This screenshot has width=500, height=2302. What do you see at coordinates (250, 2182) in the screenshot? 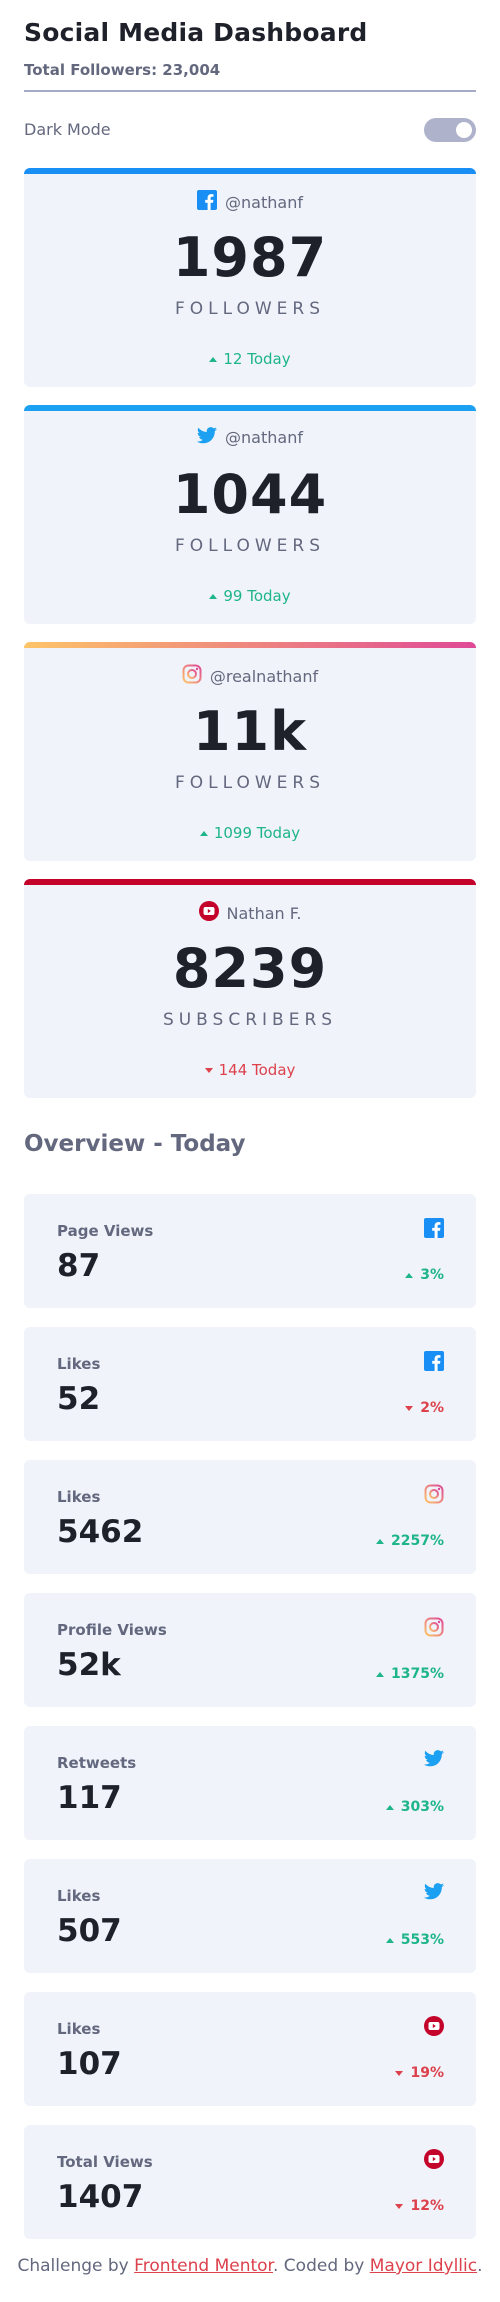
I see `overview-card-total-views-youtube: Total Views 1407 12%` at bounding box center [250, 2182].